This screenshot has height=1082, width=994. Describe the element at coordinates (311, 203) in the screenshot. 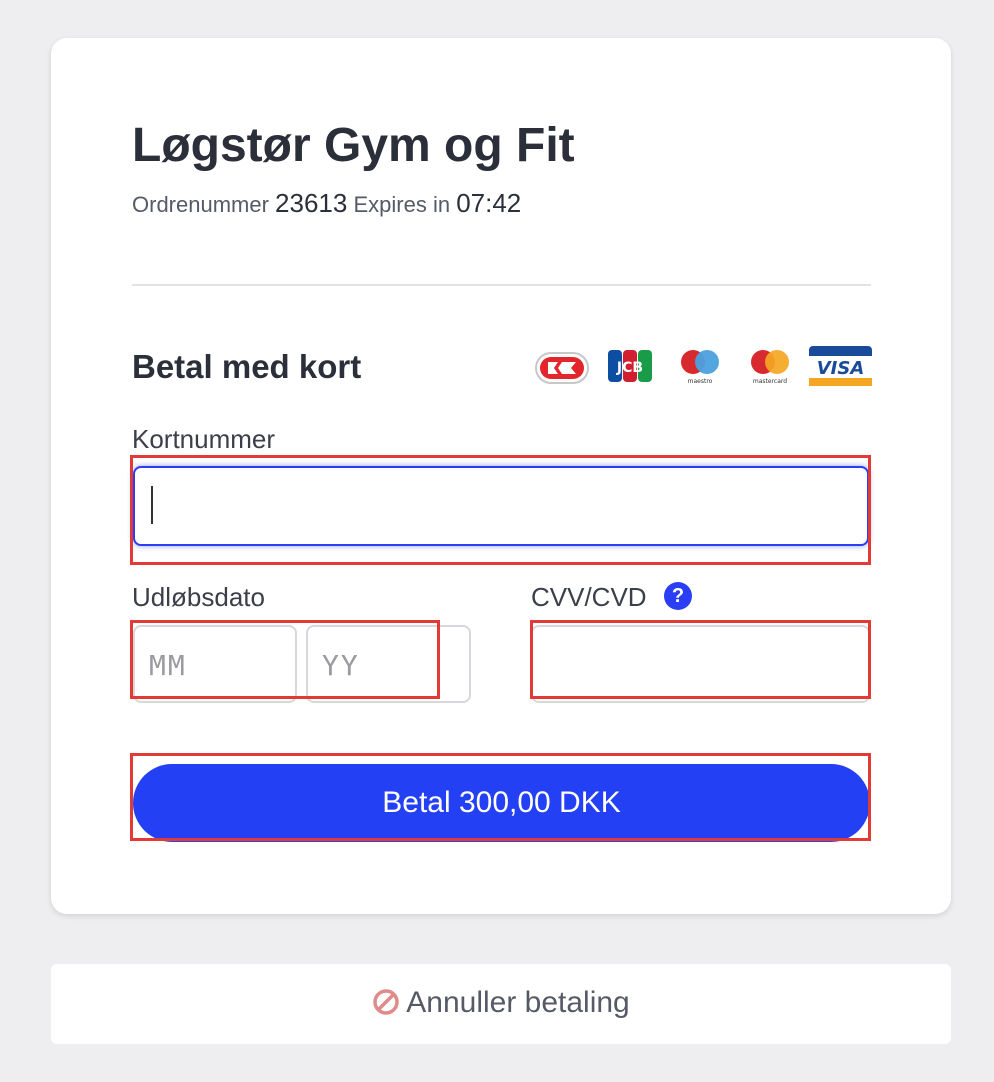

I see `order-number: 23613` at that location.